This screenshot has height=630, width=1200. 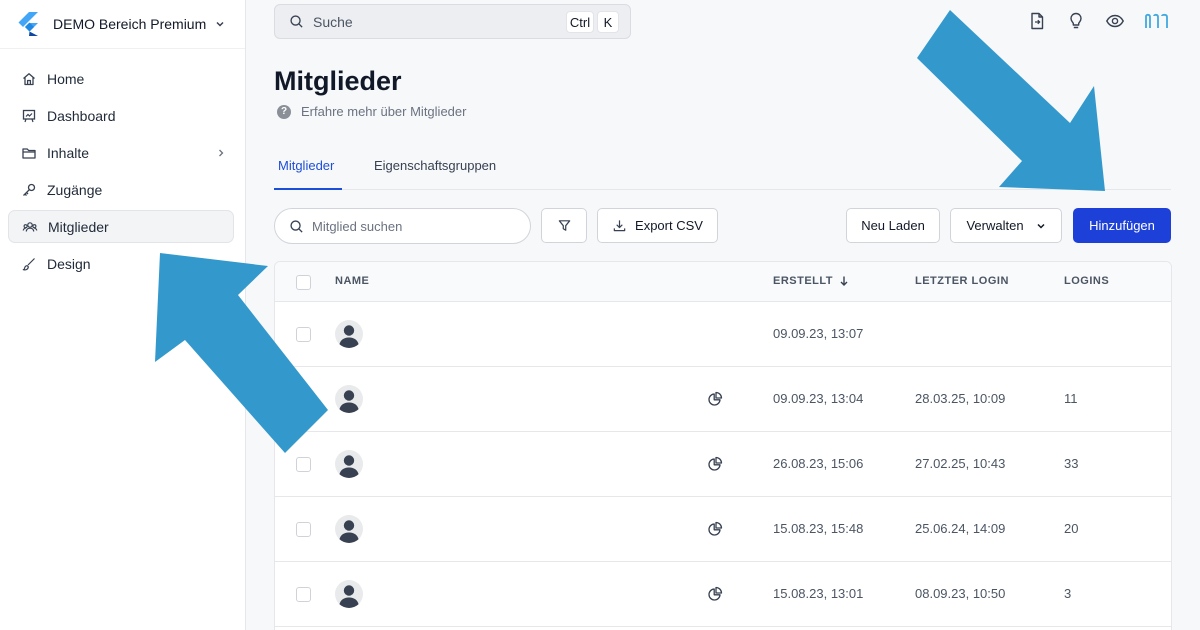 What do you see at coordinates (818, 463) in the screenshot?
I see `created-cell: 26.08.23, 15:06` at bounding box center [818, 463].